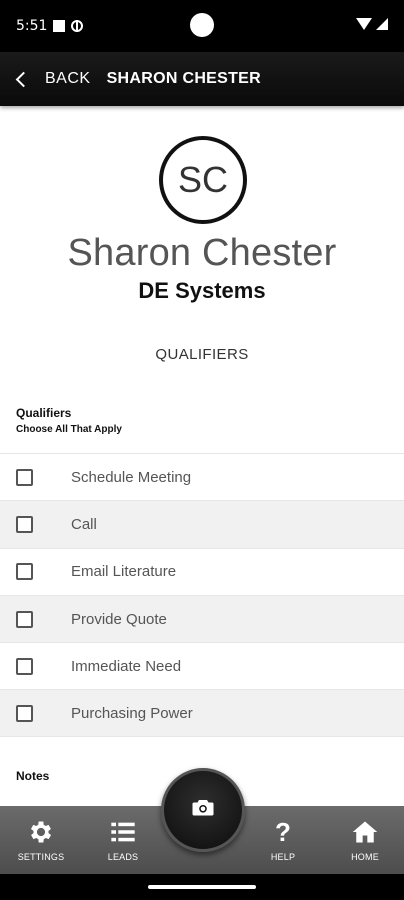 The width and height of the screenshot is (404, 900). Describe the element at coordinates (202, 713) in the screenshot. I see `qualifier-row-purchasing-power: Purchasing Power` at that location.